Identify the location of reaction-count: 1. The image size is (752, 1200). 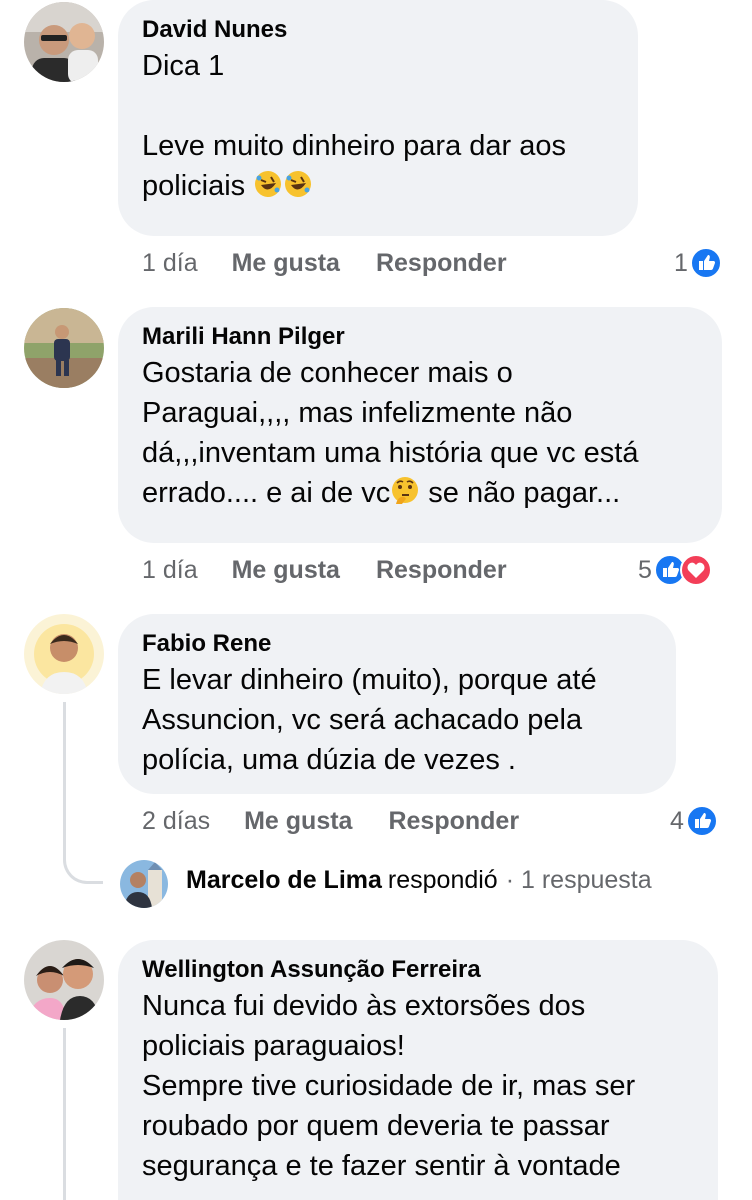
(681, 262).